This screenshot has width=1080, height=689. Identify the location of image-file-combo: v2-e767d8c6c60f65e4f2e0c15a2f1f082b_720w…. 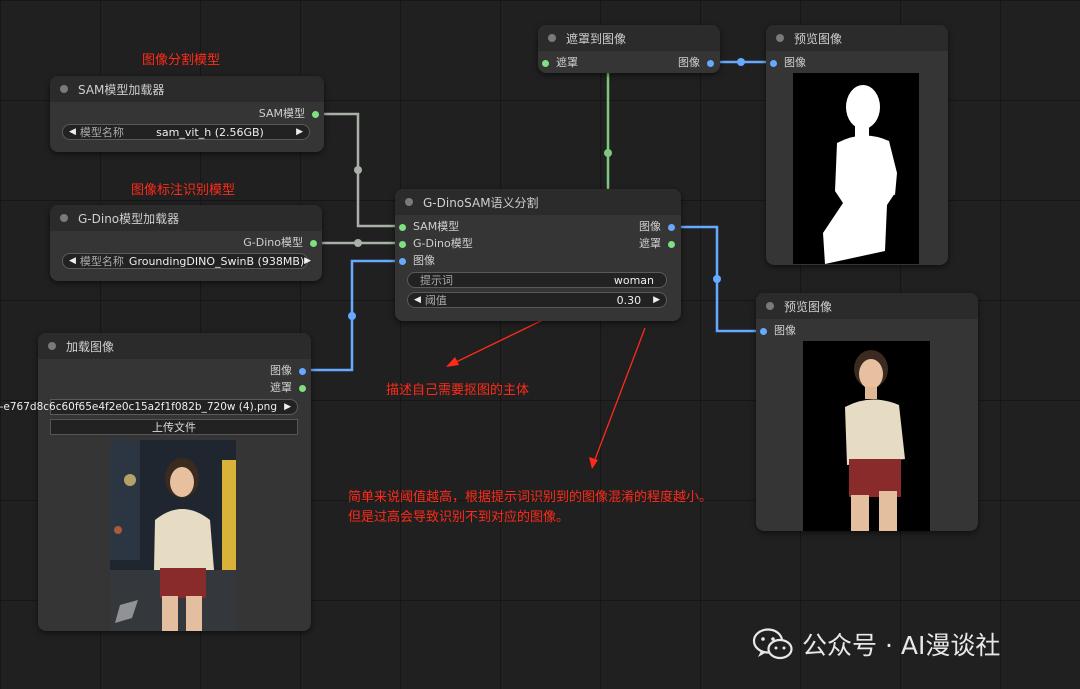
(149, 407).